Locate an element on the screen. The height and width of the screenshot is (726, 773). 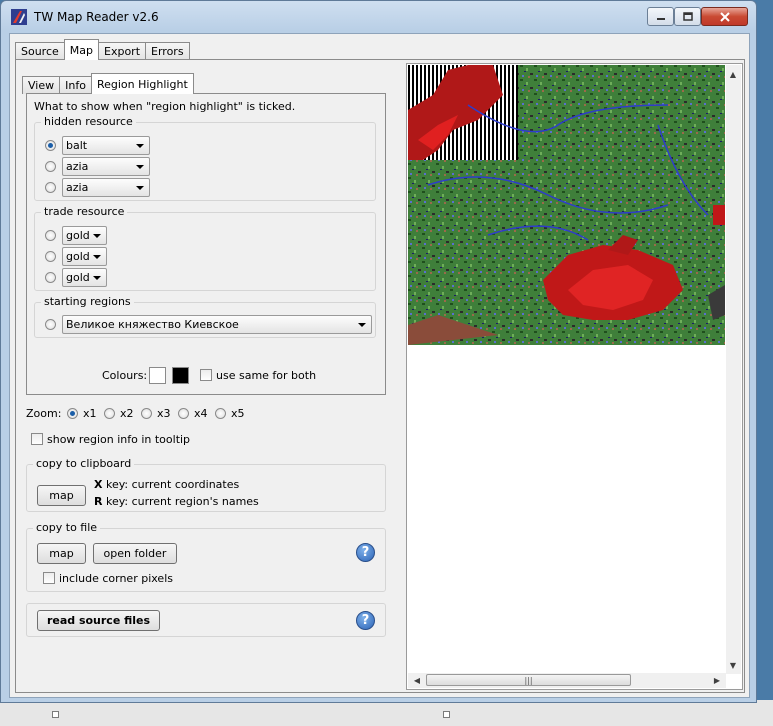
app-icon is located at coordinates (19, 17).